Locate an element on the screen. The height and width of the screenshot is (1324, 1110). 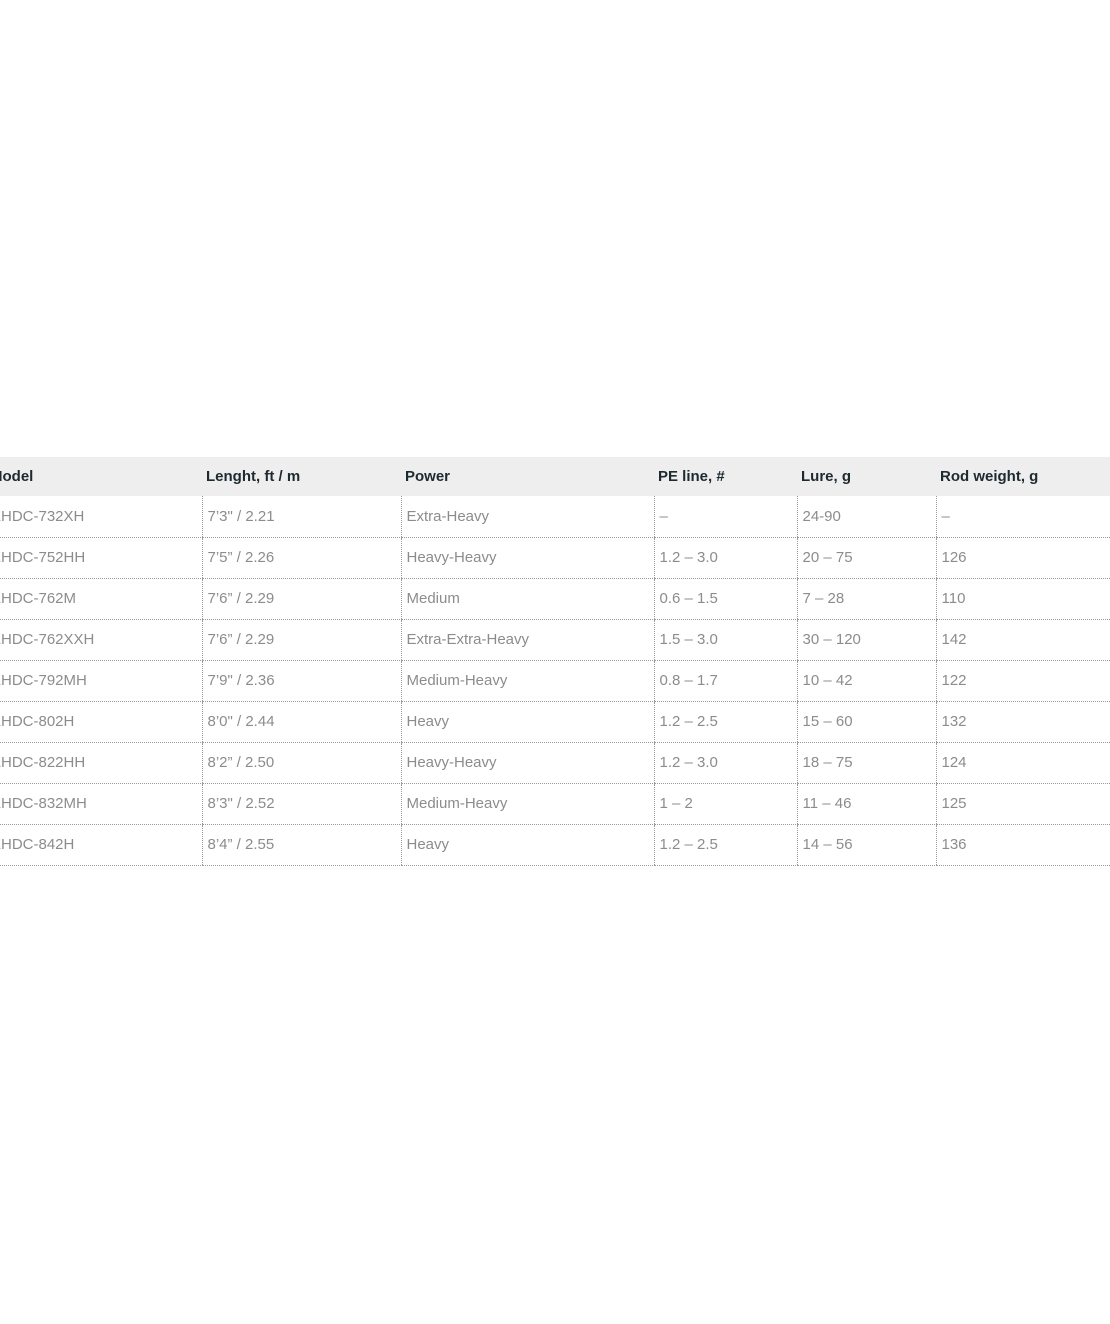
cell-pe-line: 1 – 2 is located at coordinates (725, 804).